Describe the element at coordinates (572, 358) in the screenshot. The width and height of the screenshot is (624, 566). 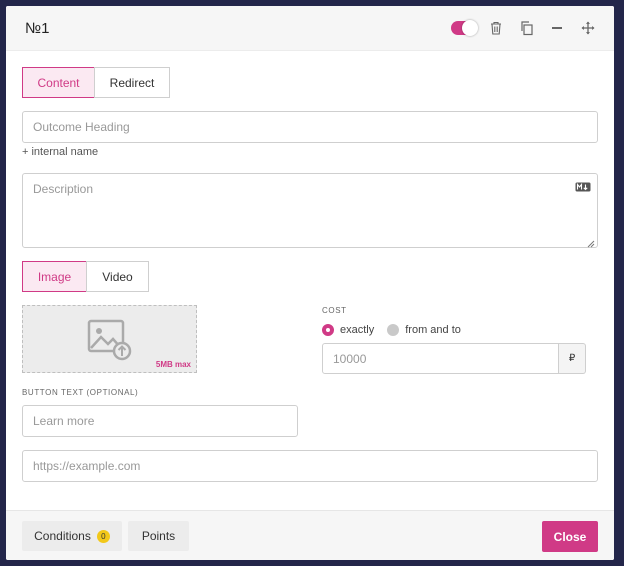
I see `currency-suffix: ₽` at that location.